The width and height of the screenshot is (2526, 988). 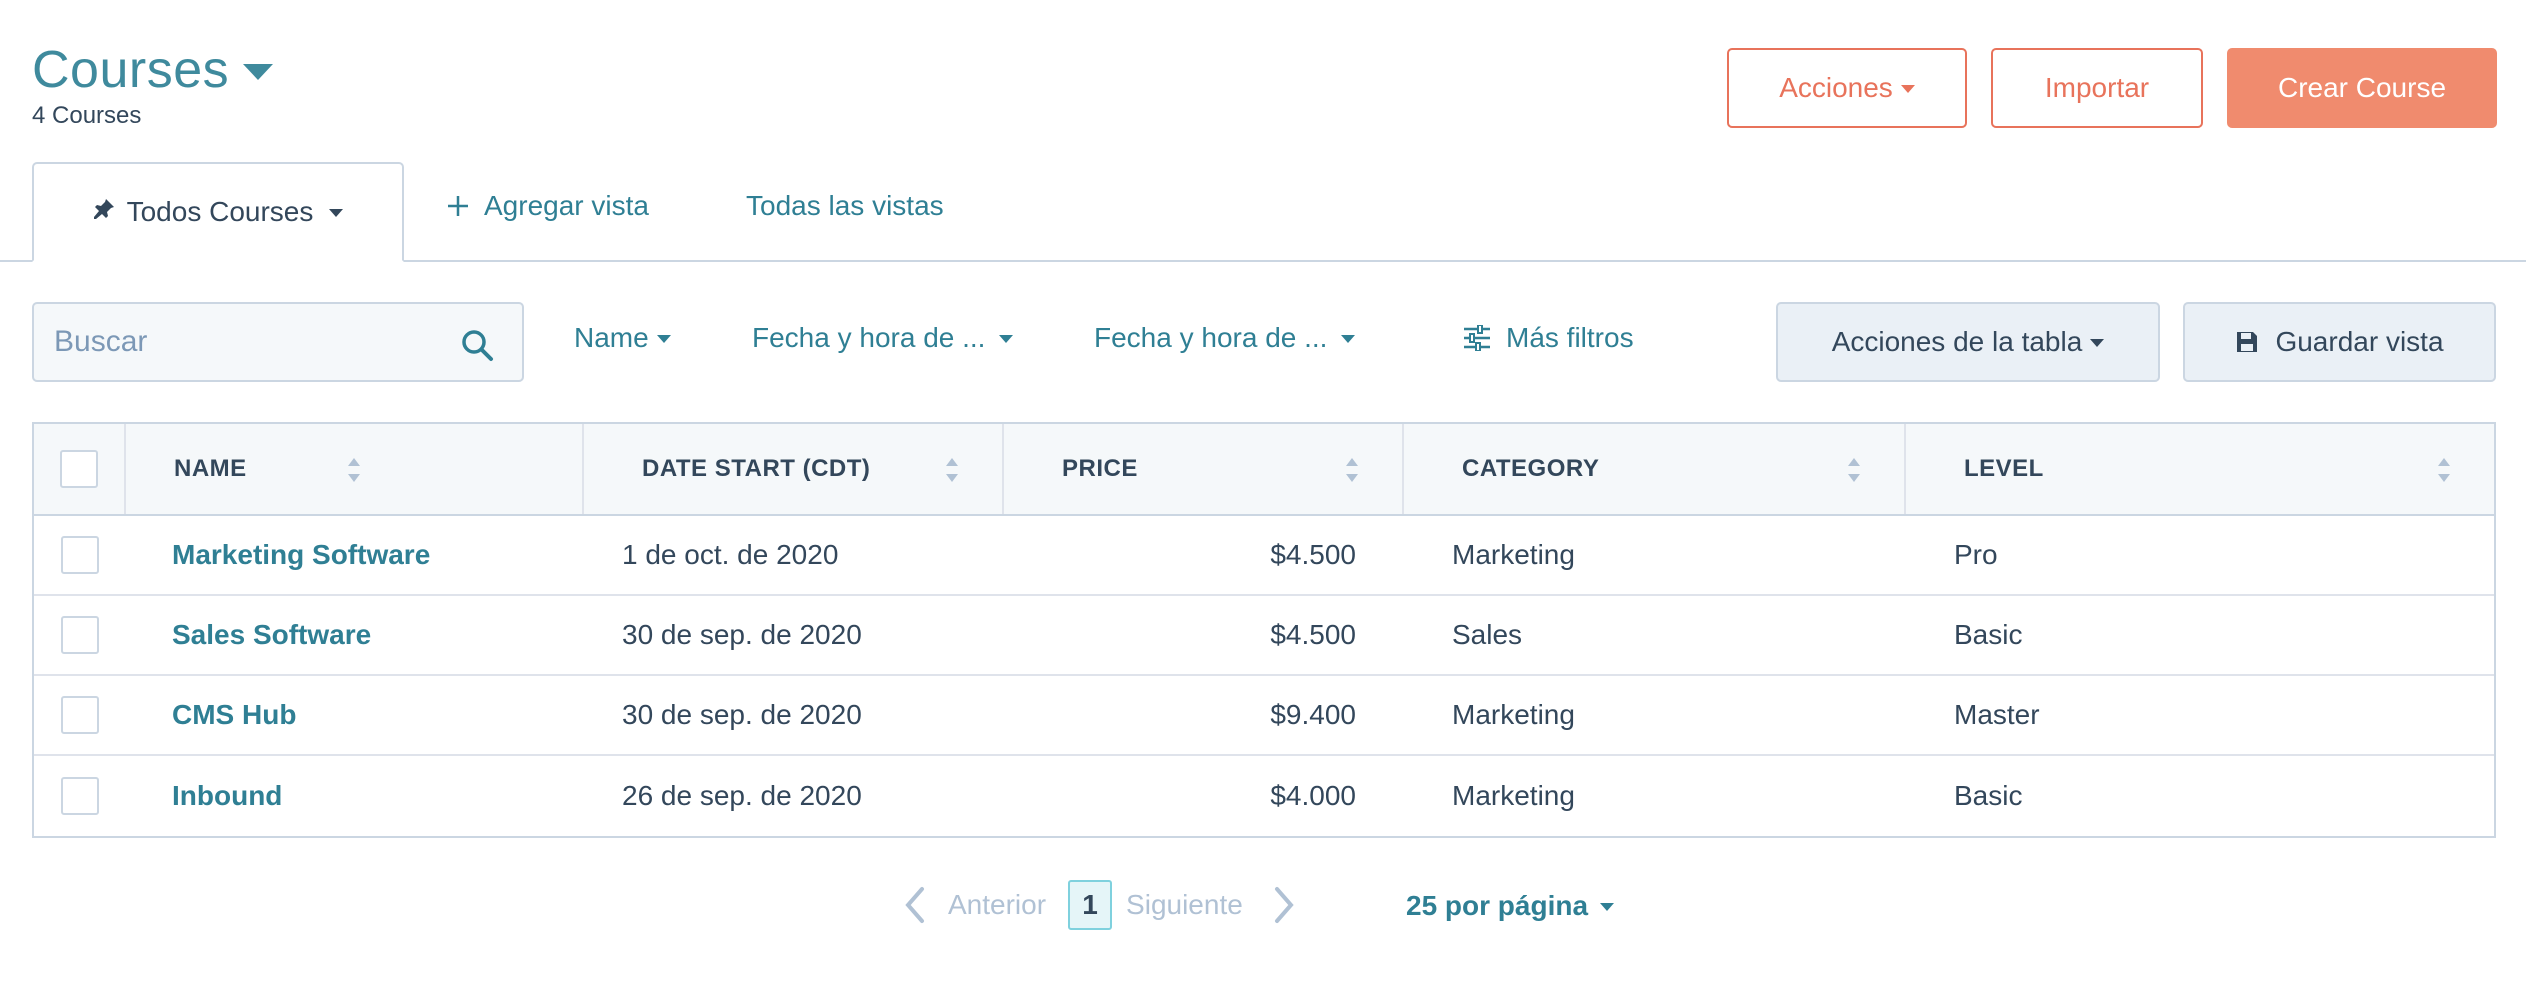 I want to click on date-start-cell: 26 de sep. de 2020, so click(x=742, y=795).